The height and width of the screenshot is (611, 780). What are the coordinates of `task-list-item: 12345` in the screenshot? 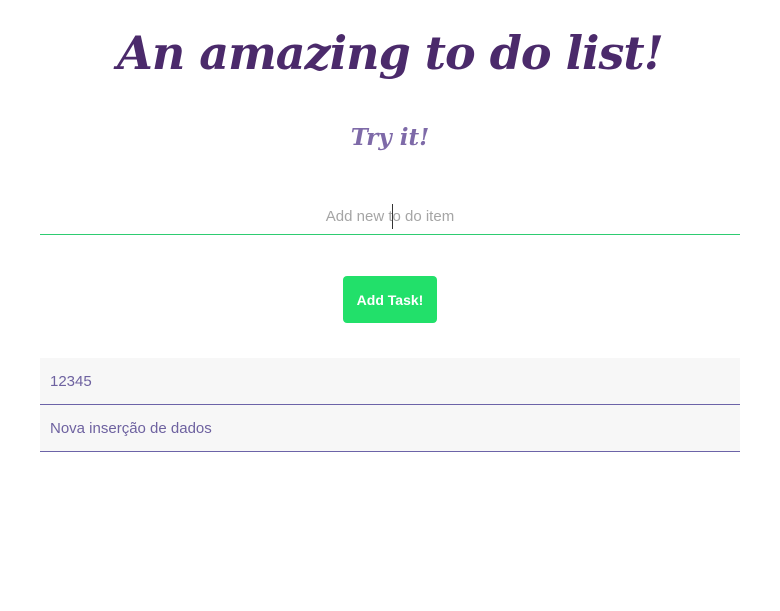 It's located at (390, 381).